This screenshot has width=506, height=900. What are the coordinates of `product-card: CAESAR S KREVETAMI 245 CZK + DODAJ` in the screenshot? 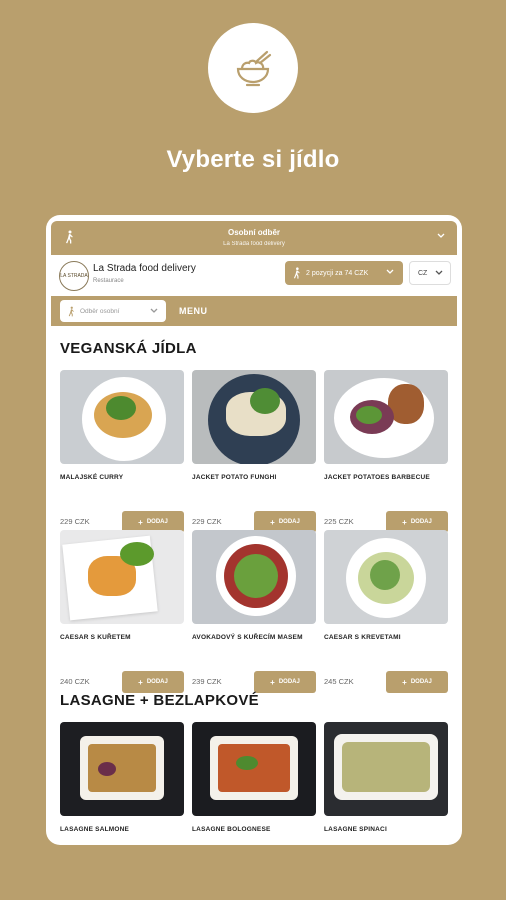 It's located at (386, 611).